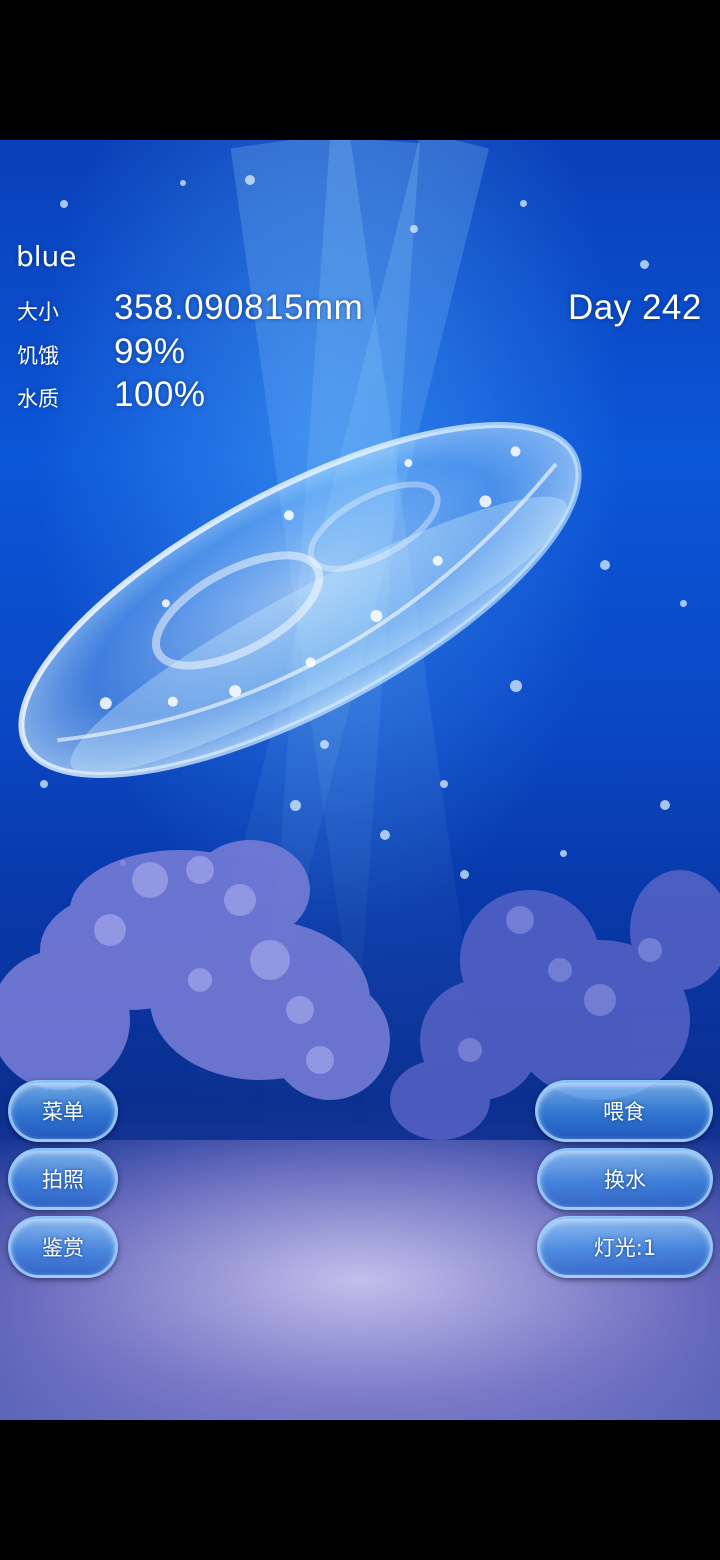 The width and height of the screenshot is (720, 1560). I want to click on size-label: 大小, so click(38, 312).